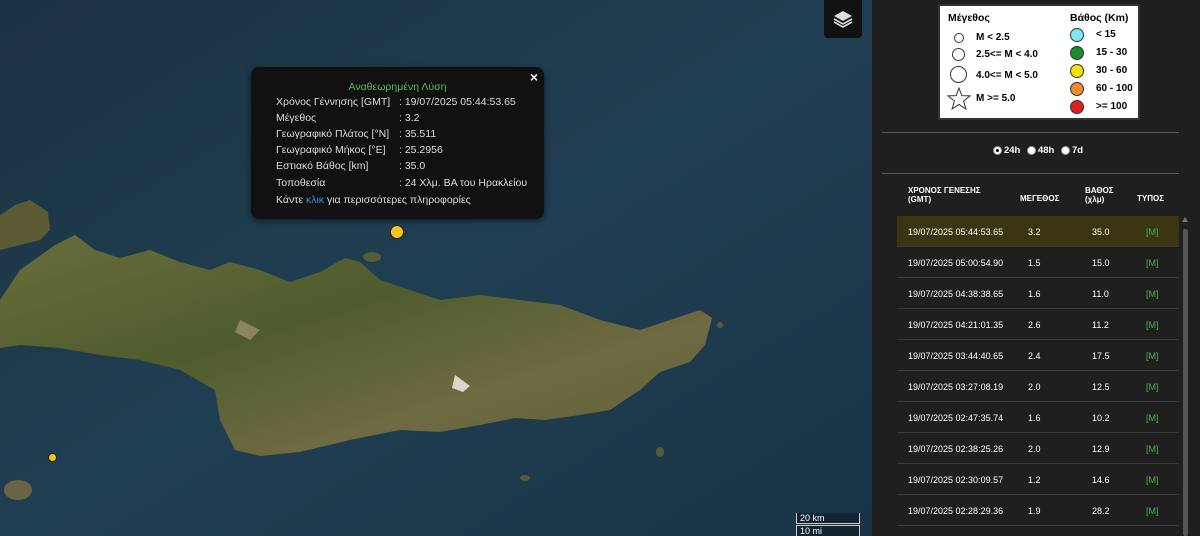  I want to click on popup-value: : 19/07/2025 05:44:53.65, so click(457, 102).